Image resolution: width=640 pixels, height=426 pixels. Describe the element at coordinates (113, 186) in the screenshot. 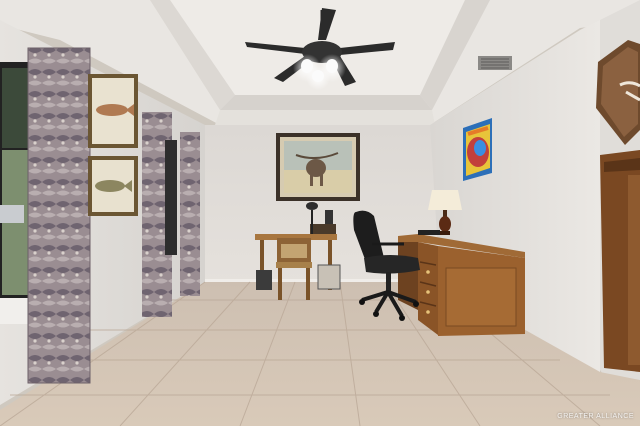

I see `fish-picture-bottom` at that location.